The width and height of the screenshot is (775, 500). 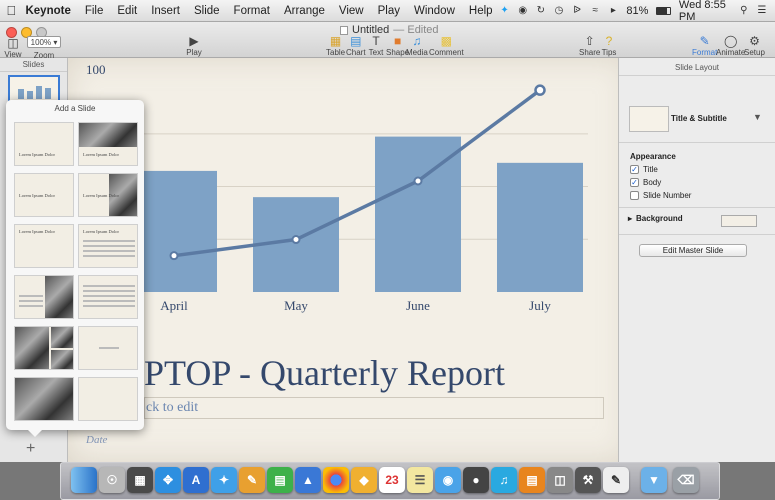 I want to click on body-checkbox: ✓, so click(x=634, y=182).